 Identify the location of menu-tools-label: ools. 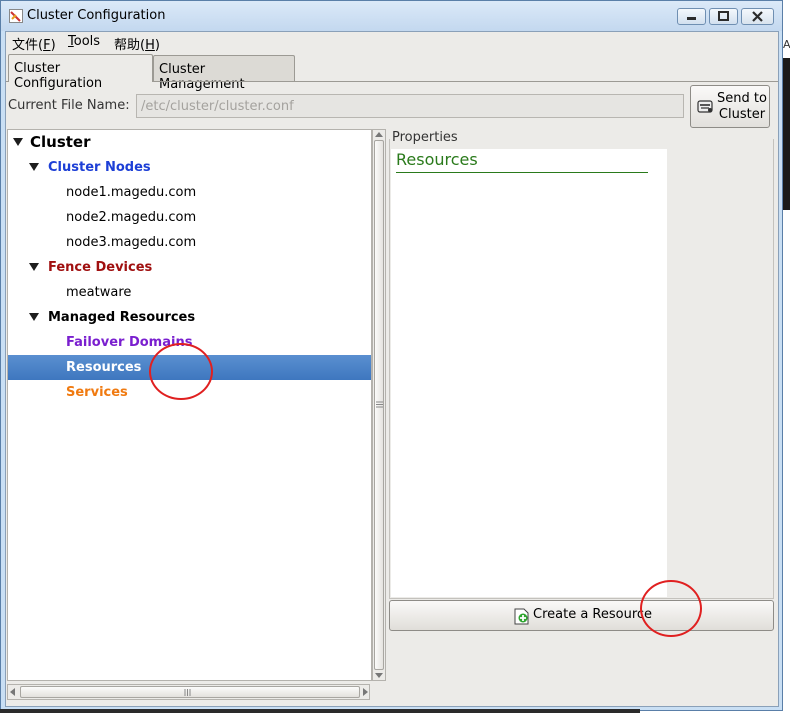
(87, 41).